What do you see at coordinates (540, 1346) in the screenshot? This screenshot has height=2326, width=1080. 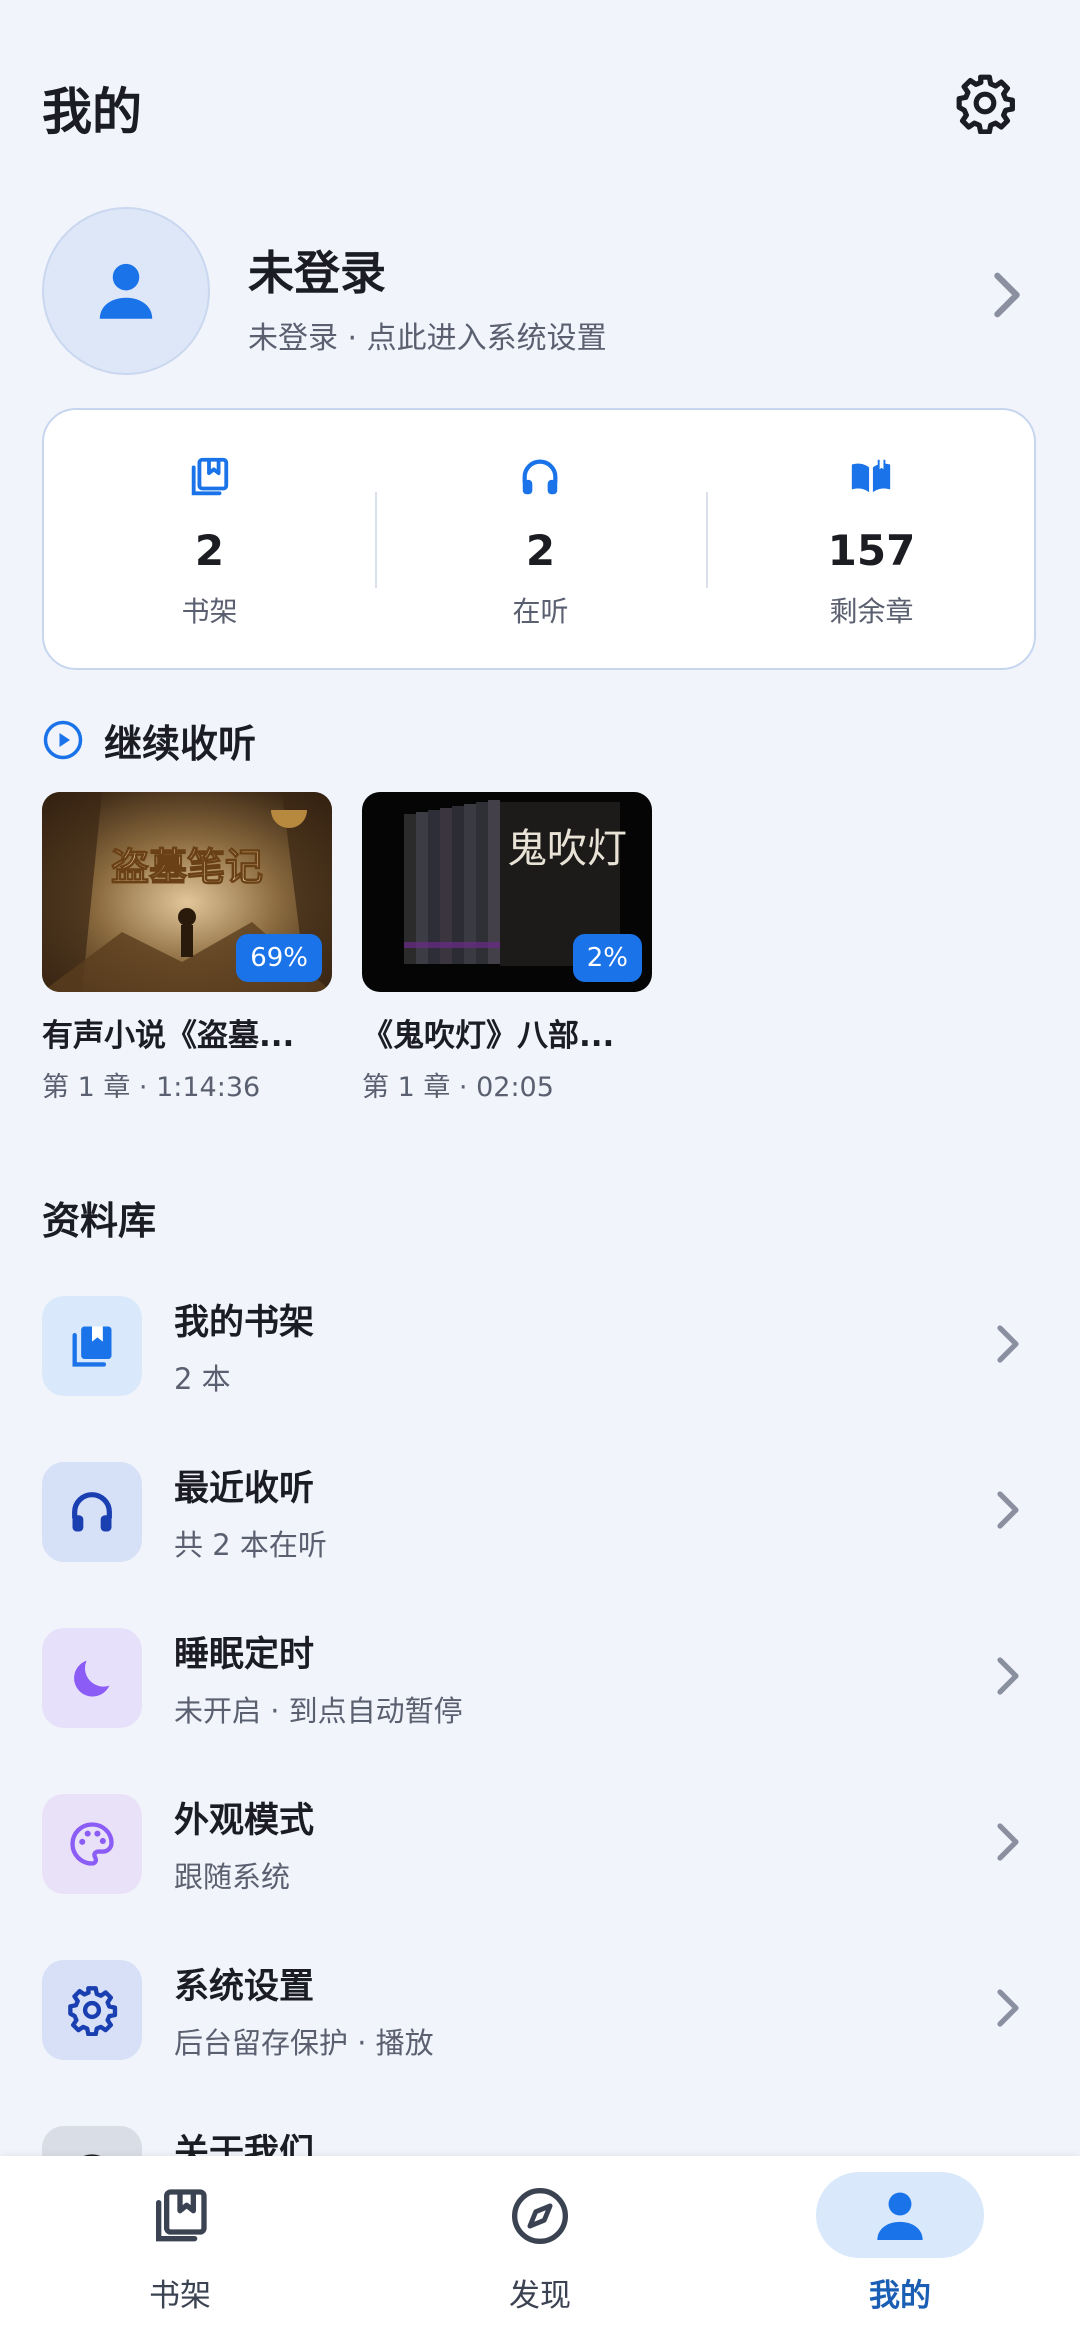 I see `library-item-bookshelf: 我的书架 2 本` at bounding box center [540, 1346].